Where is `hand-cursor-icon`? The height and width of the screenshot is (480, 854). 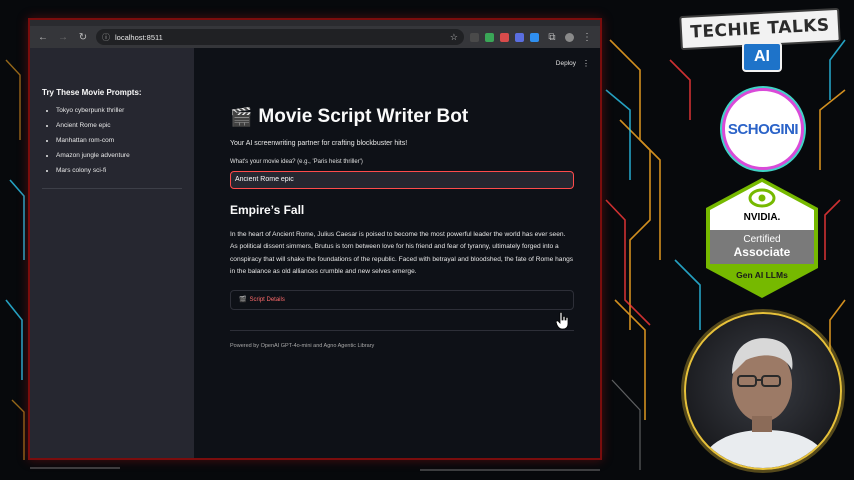
hand-cursor-icon is located at coordinates (562, 321).